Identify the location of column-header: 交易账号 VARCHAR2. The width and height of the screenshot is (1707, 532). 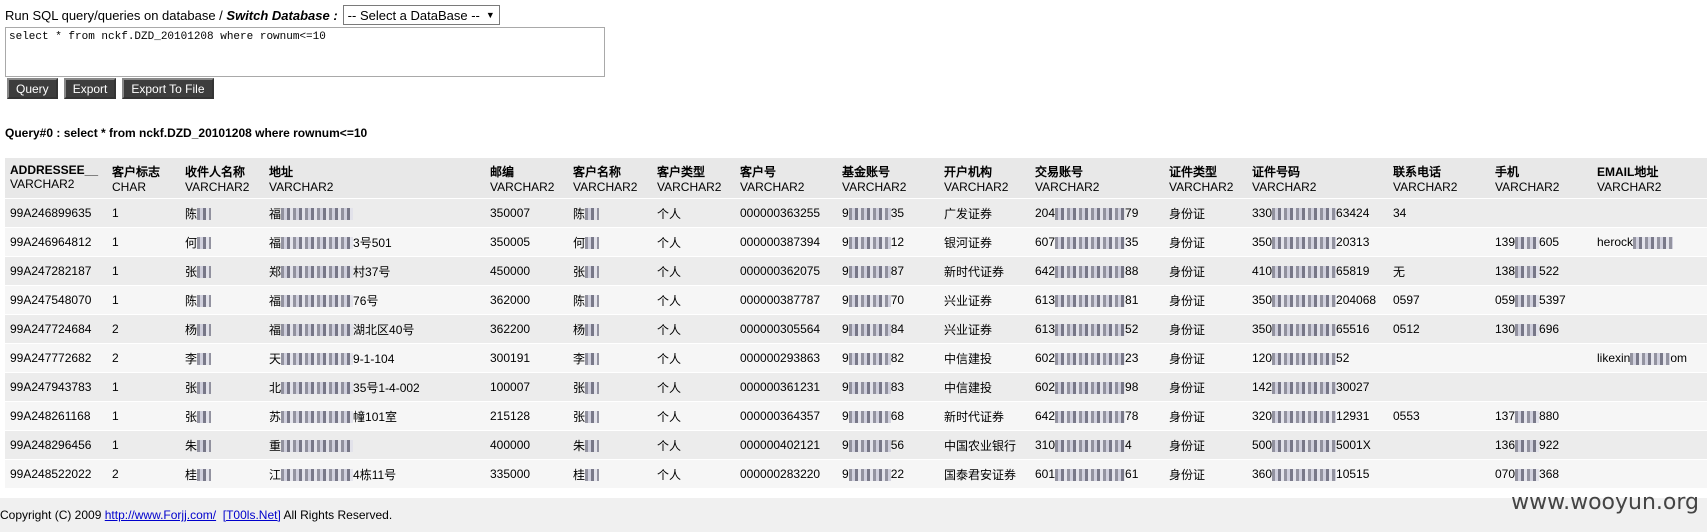
(1097, 178).